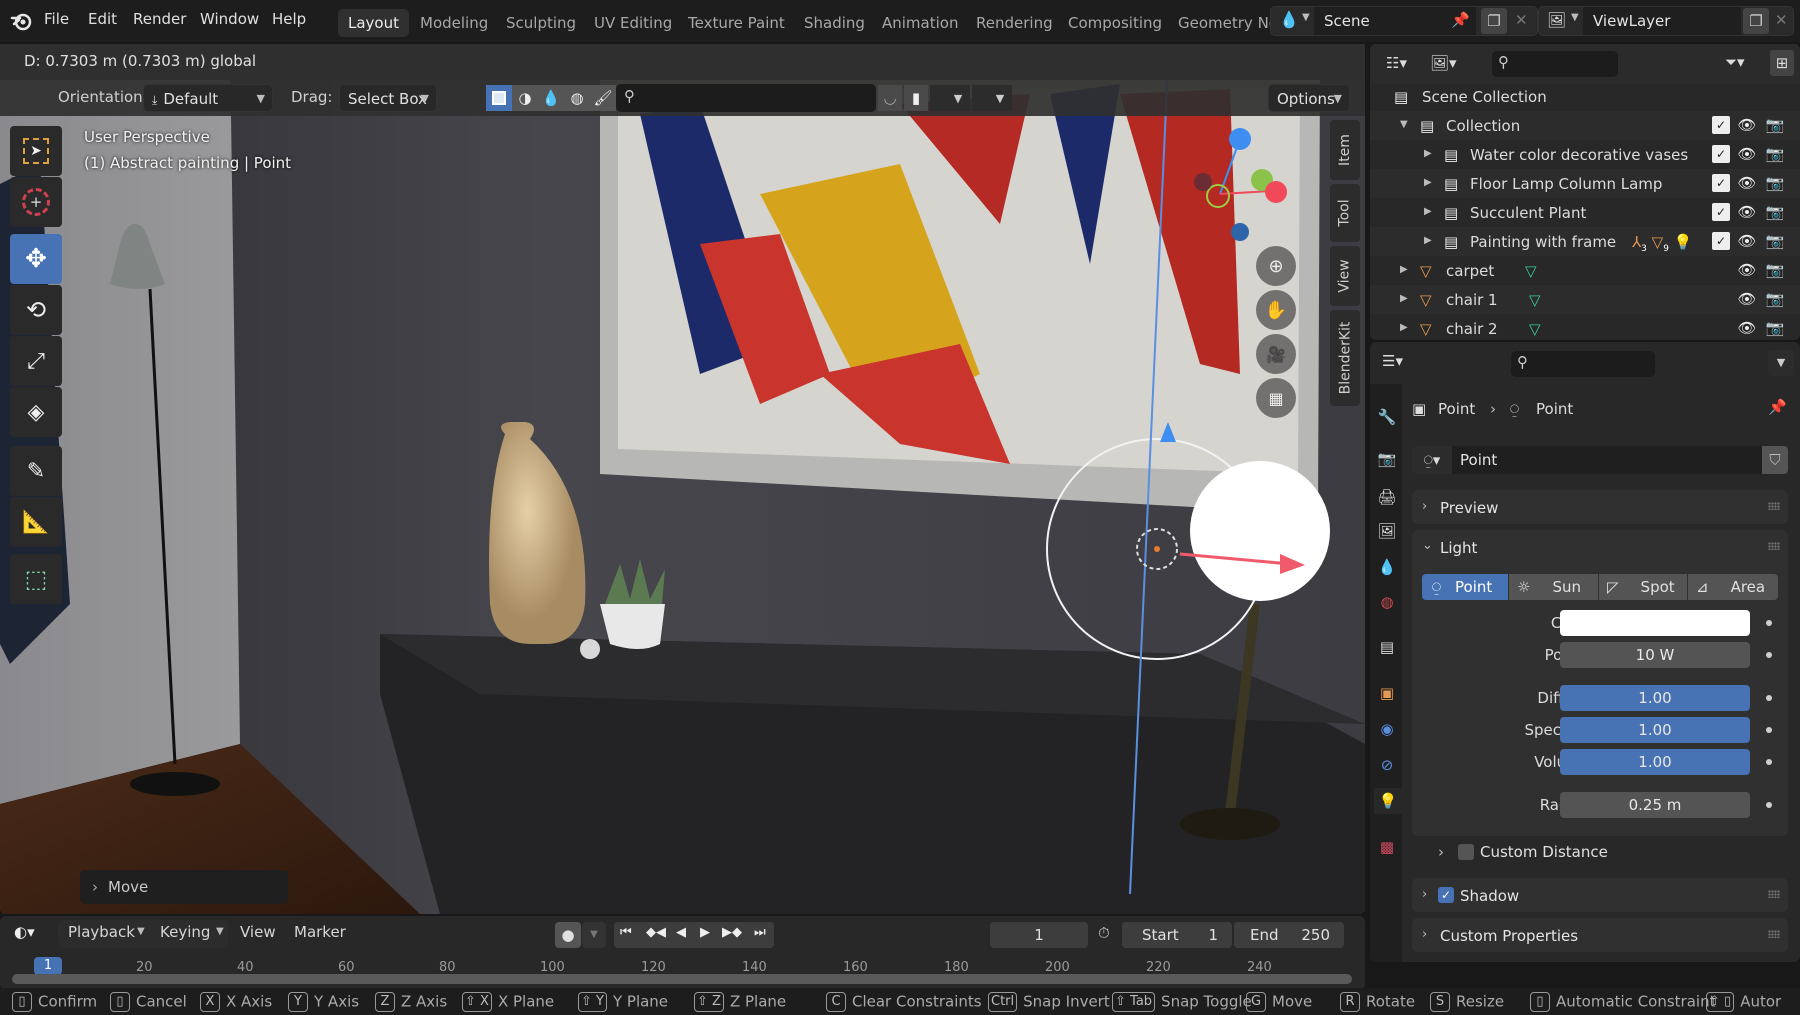 Image resolution: width=1800 pixels, height=1015 pixels. I want to click on outliner-row: ▼ ▤ Collection ✓ 👁 📷, so click(1585, 125).